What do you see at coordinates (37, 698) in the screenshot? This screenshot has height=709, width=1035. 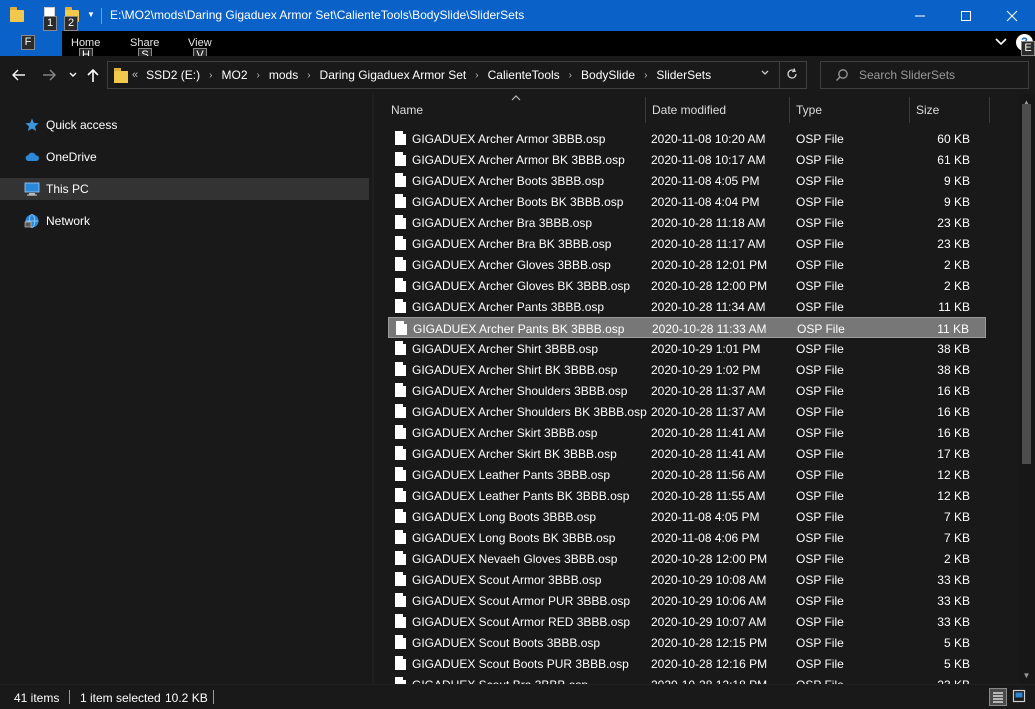 I see `item-count: 41 items` at bounding box center [37, 698].